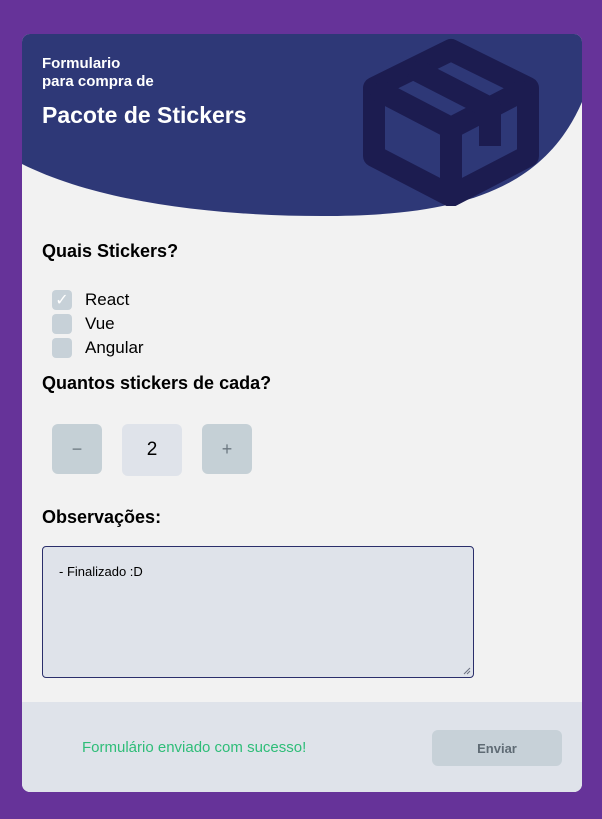 Image resolution: width=602 pixels, height=819 pixels. Describe the element at coordinates (194, 747) in the screenshot. I see `success-message: Formulário enviado com sucesso!` at that location.